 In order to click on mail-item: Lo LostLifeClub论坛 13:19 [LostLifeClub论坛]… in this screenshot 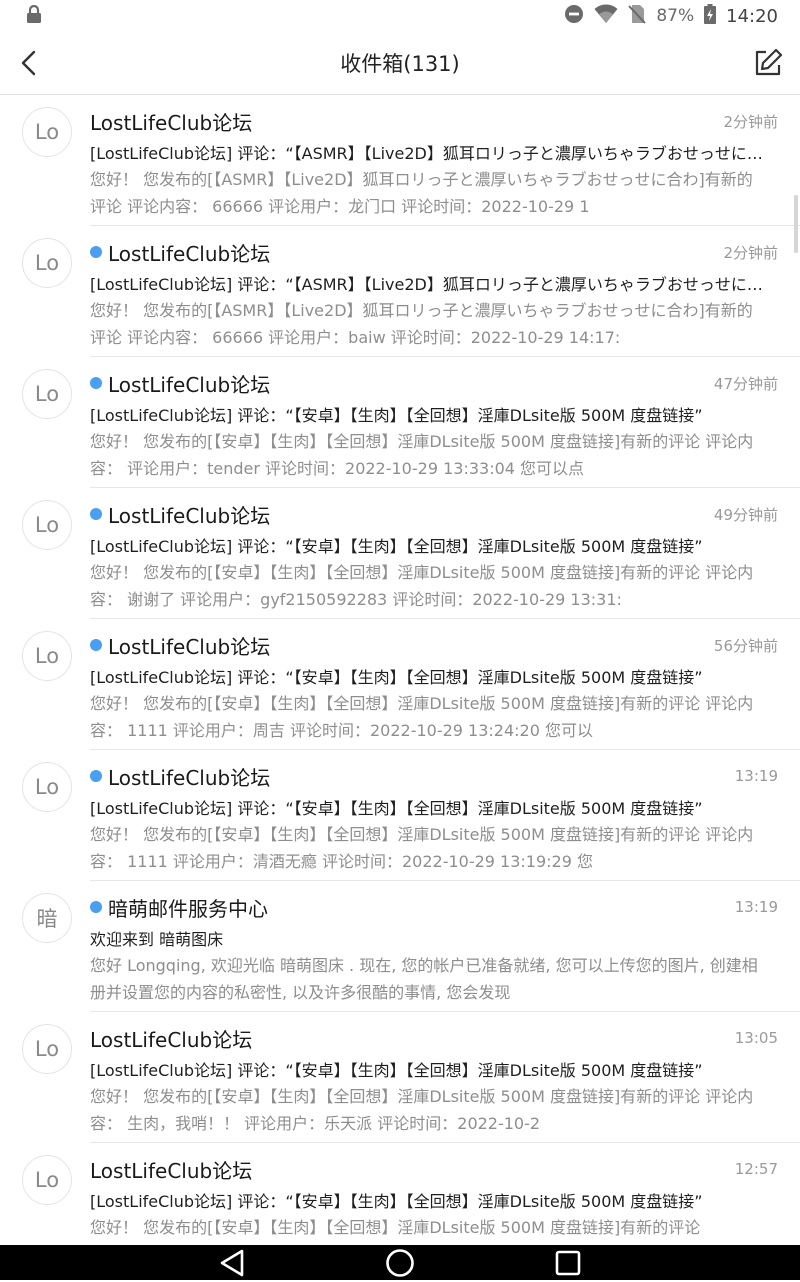, I will do `click(400, 815)`.